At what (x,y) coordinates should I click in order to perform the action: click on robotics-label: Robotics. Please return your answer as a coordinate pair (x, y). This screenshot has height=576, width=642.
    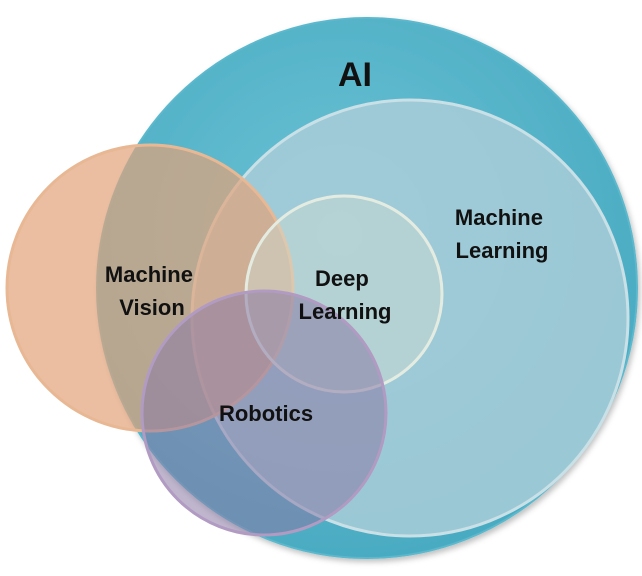
    Looking at the image, I should click on (266, 413).